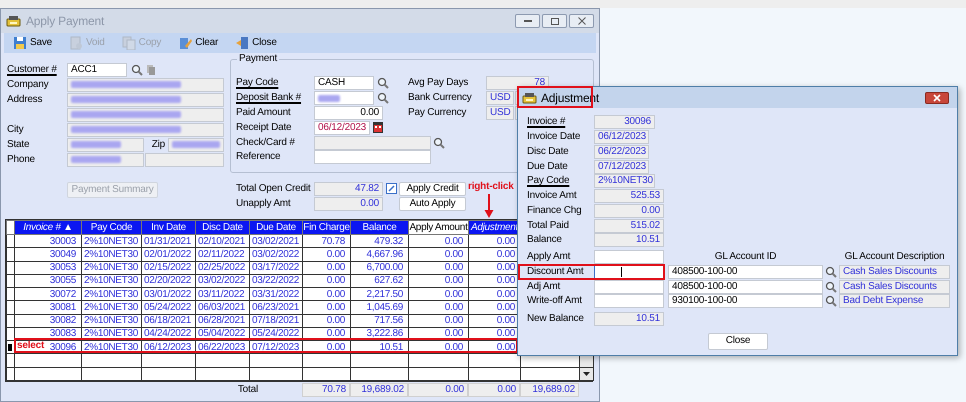 The image size is (966, 402). Describe the element at coordinates (169, 347) in the screenshot. I see `table-cell: 06/12/2023` at that location.